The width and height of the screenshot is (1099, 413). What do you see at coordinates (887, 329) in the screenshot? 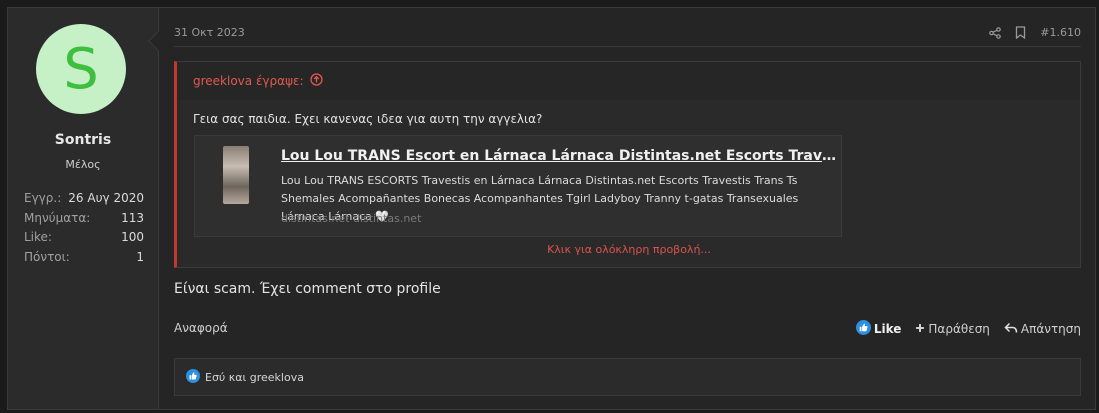
I see `like-label: Like` at bounding box center [887, 329].